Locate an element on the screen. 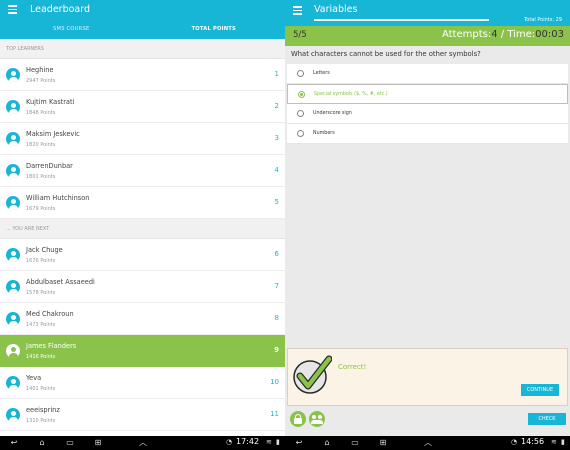  learner-points: 1848 Points is located at coordinates (41, 113).